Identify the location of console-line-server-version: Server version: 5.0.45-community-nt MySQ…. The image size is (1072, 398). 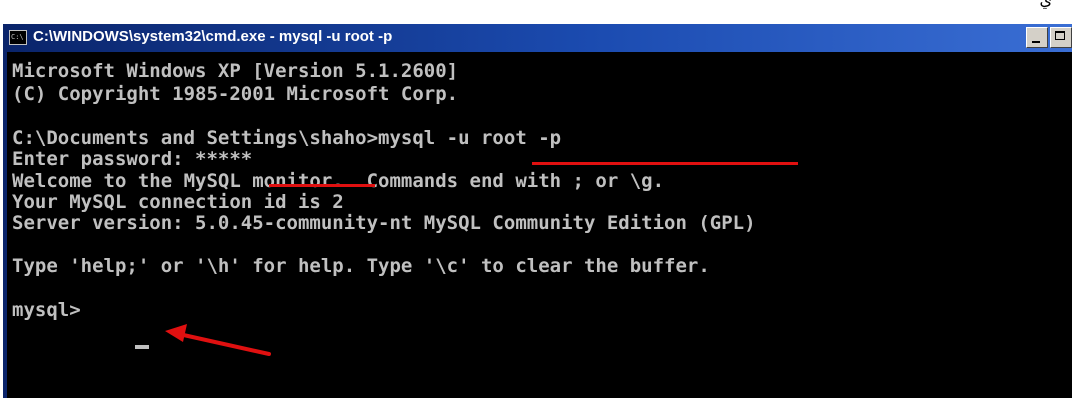
(384, 223).